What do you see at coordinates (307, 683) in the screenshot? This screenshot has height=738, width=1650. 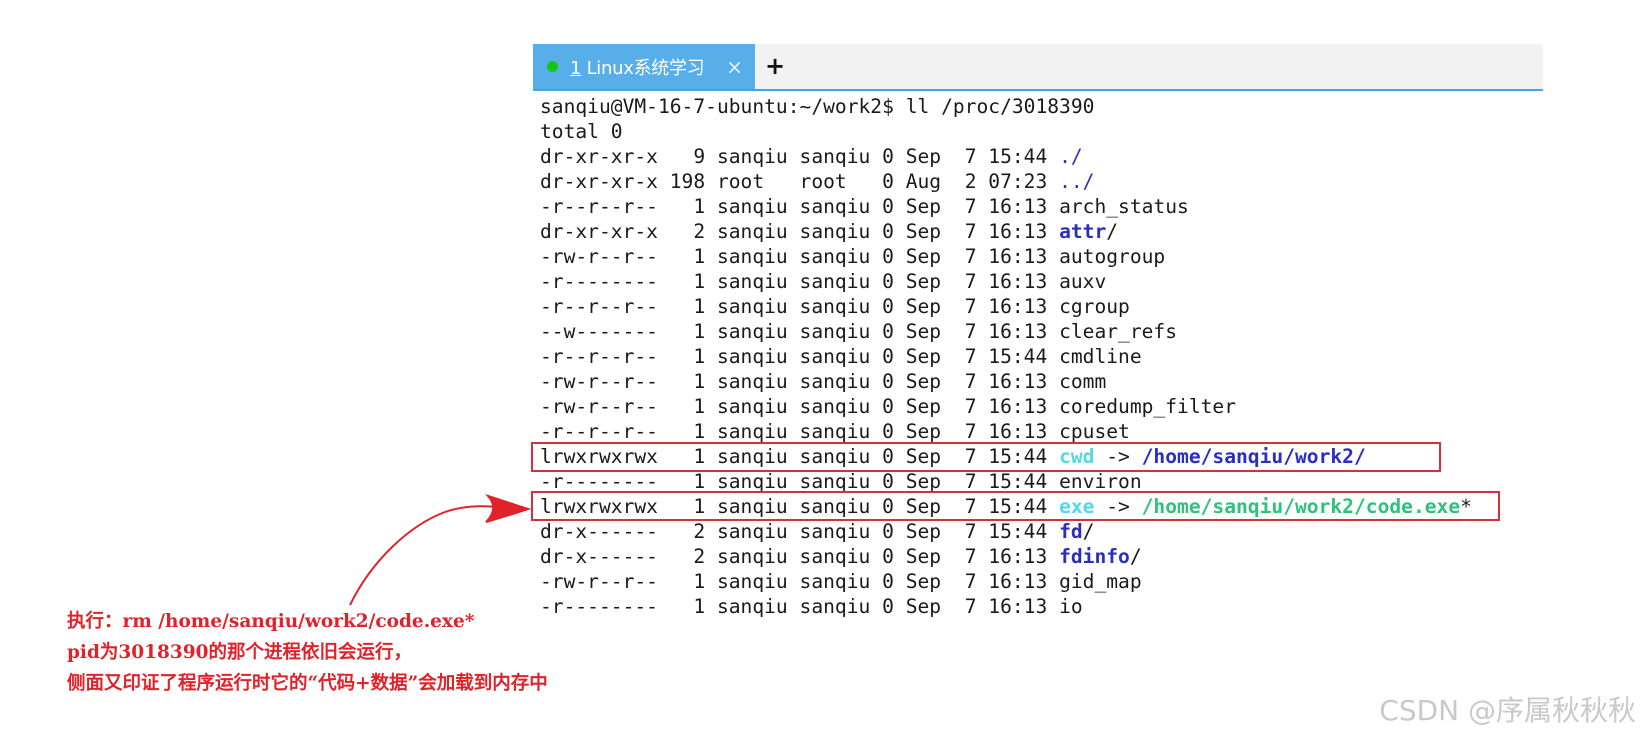 I see `annotation-line-3: 侧面又印证了程序运行时它的“代码+数据”会加载到内存中` at bounding box center [307, 683].